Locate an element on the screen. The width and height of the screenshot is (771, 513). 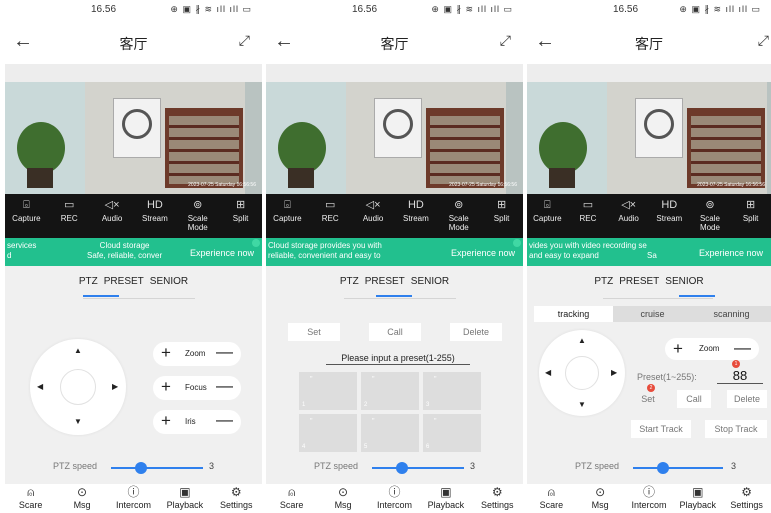
preset-cell: " 1 is located at coordinates (328, 391).